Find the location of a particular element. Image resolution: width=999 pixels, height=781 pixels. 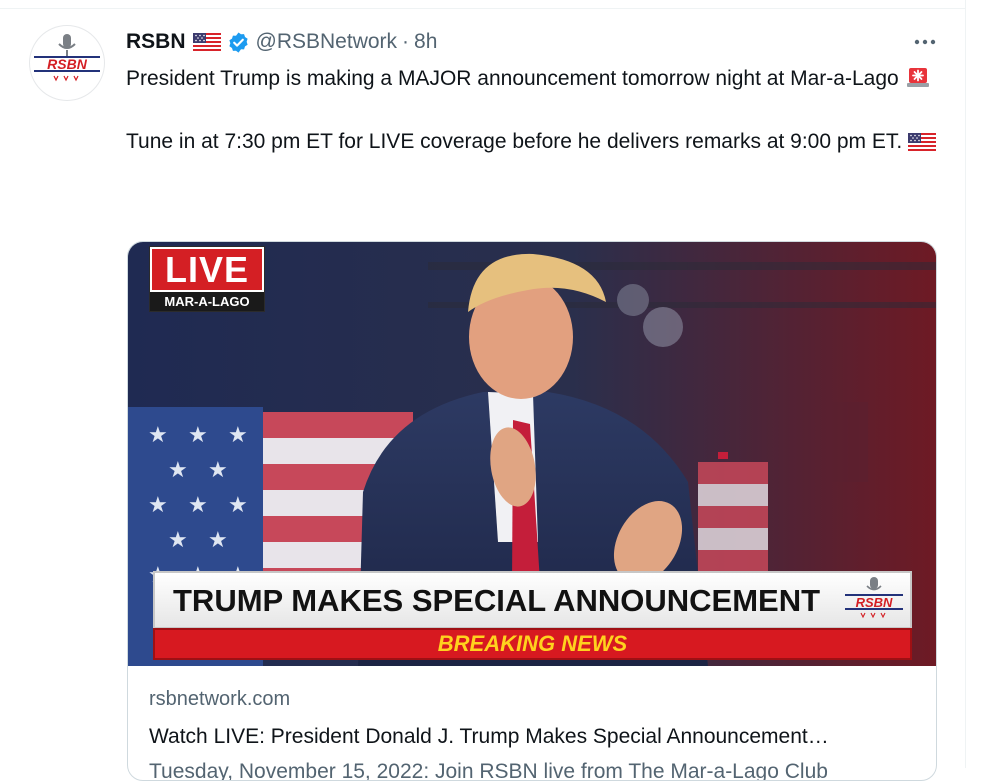

live-location: MAR-A-LAGO is located at coordinates (207, 301).